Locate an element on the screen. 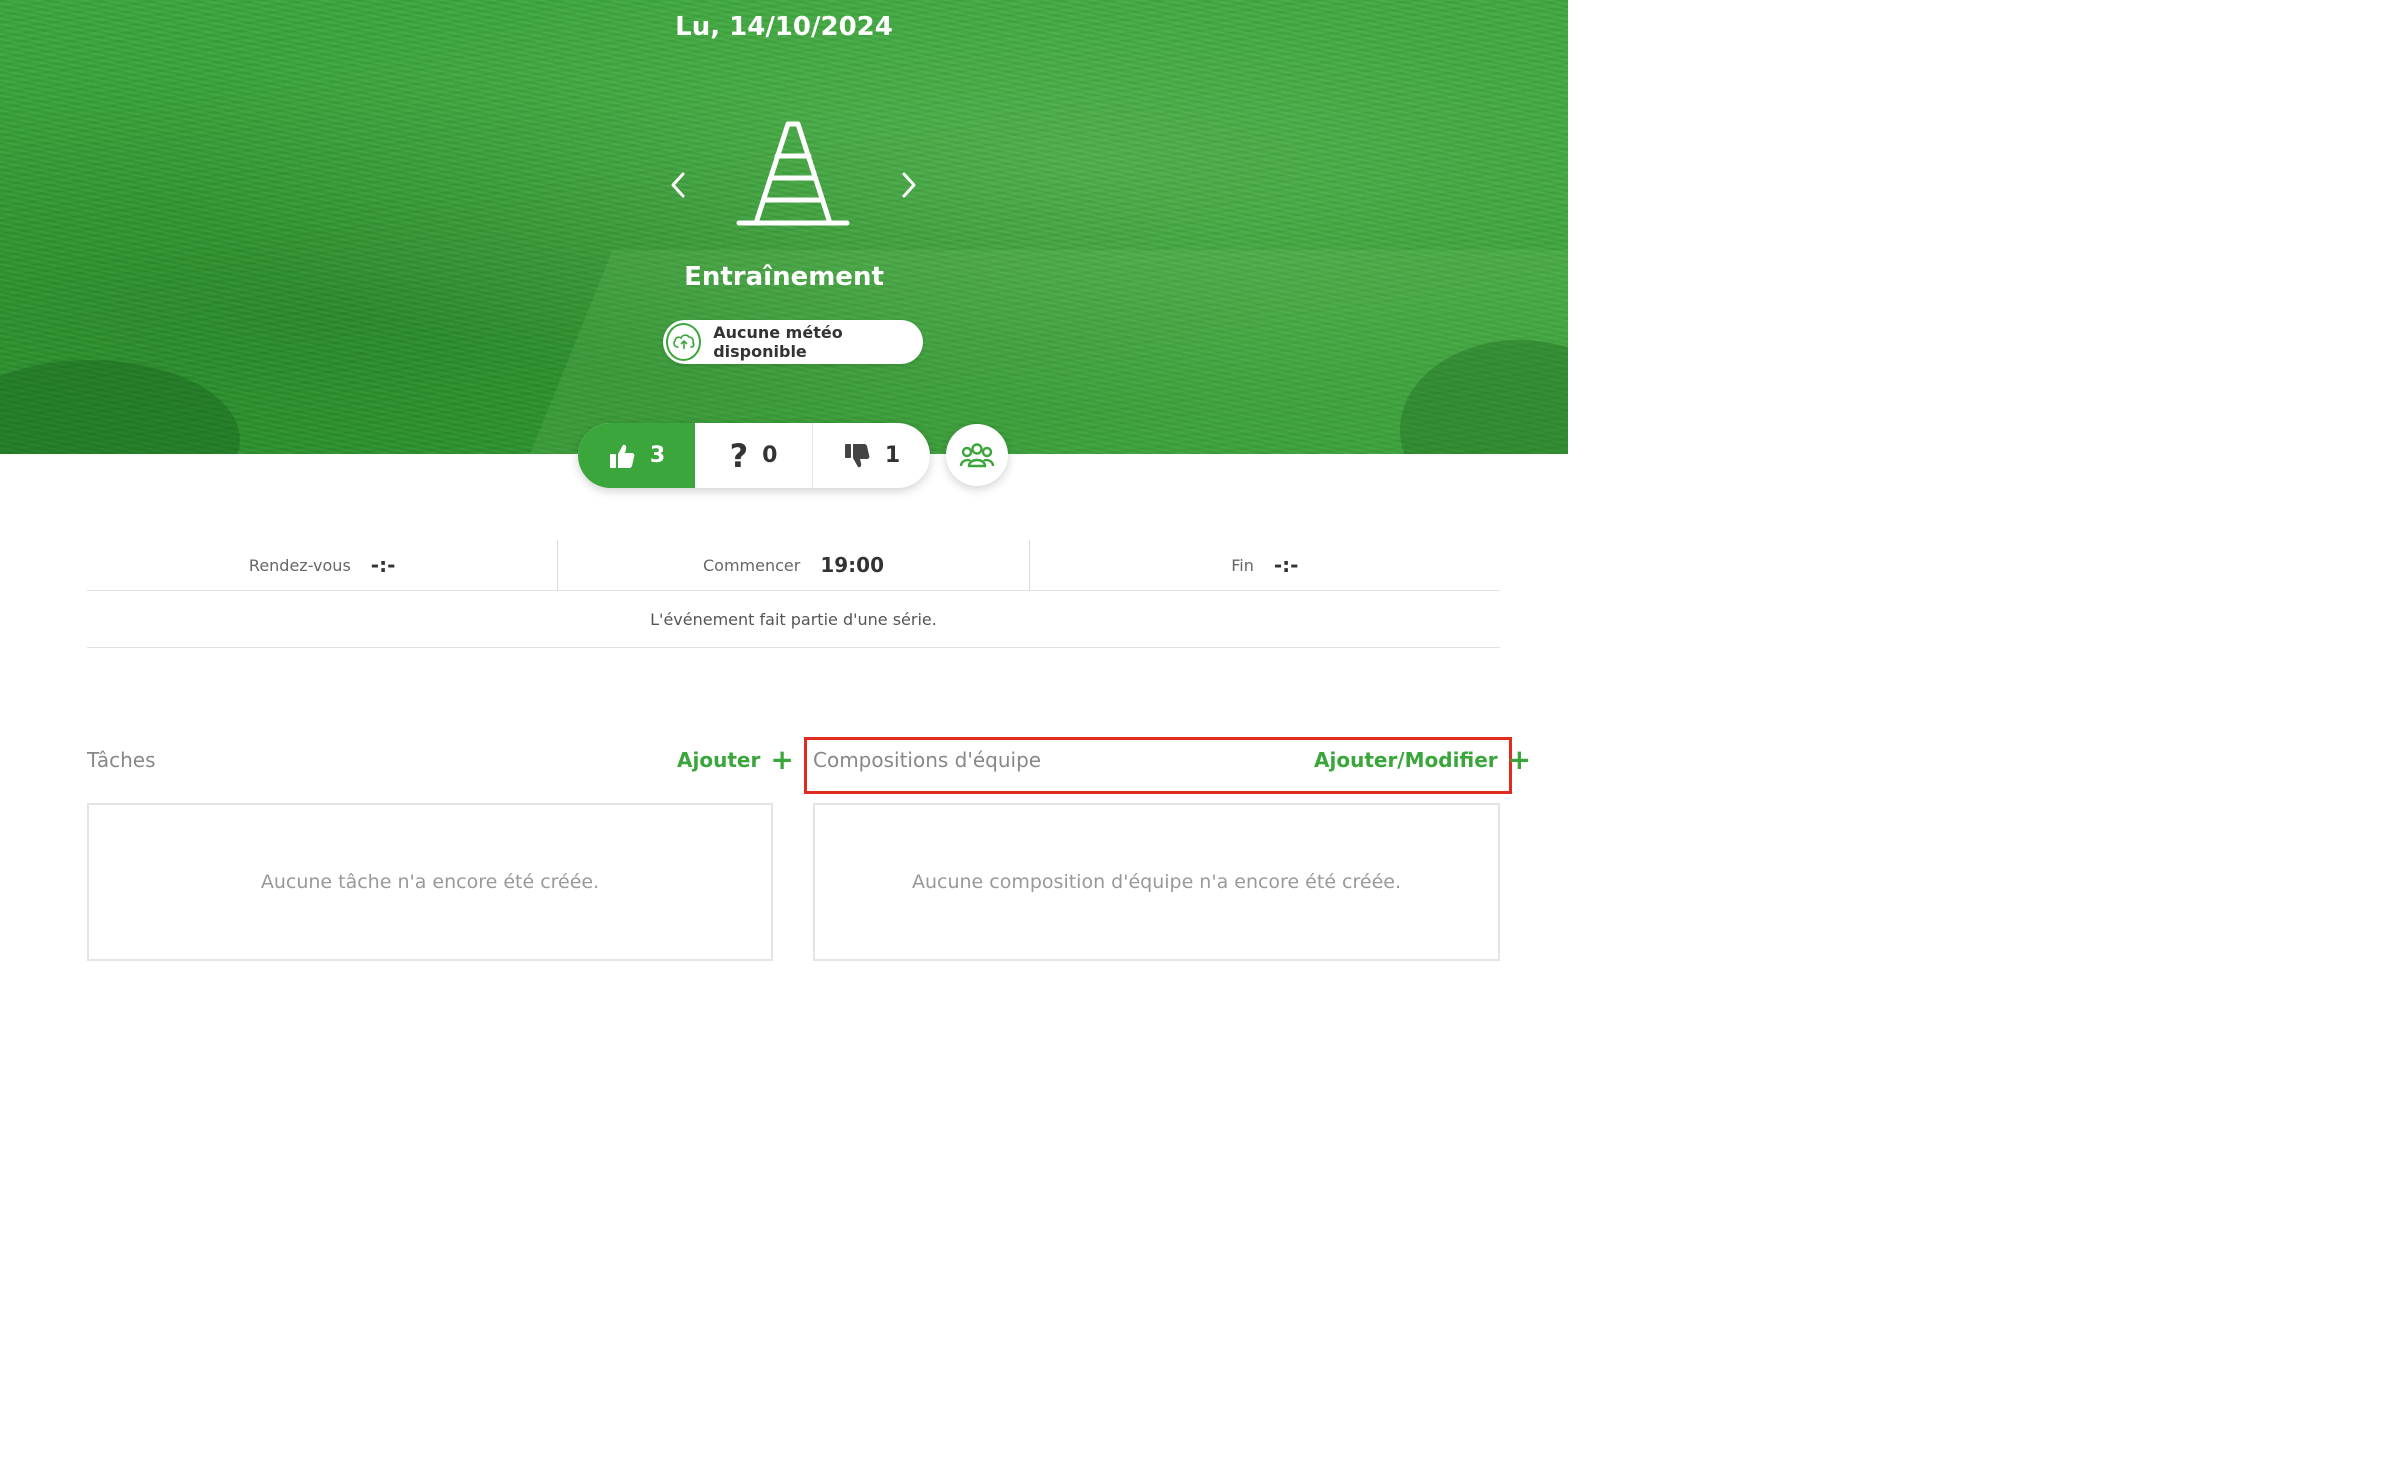 The height and width of the screenshot is (1484, 2384). training-cone-icon is located at coordinates (793, 173).